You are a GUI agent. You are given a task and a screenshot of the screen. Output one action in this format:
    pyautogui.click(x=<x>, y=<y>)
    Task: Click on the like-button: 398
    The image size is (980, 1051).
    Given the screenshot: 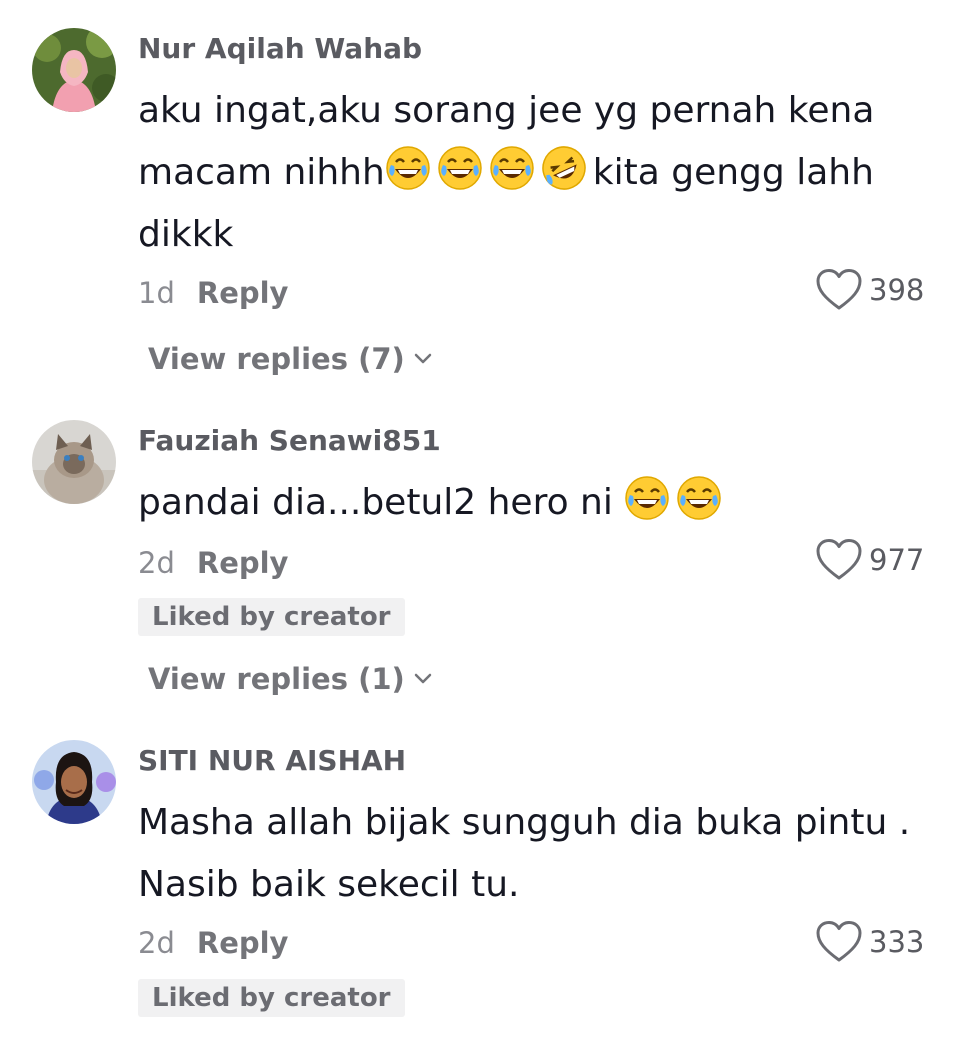 What is the action you would take?
    pyautogui.click(x=869, y=290)
    